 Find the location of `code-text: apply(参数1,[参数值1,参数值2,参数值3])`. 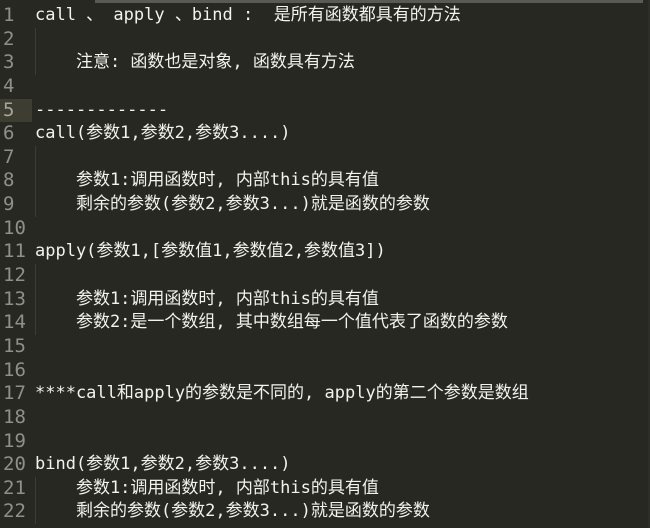

code-text: apply(参数1,[参数值1,参数值2,参数值3]) is located at coordinates (341, 252).